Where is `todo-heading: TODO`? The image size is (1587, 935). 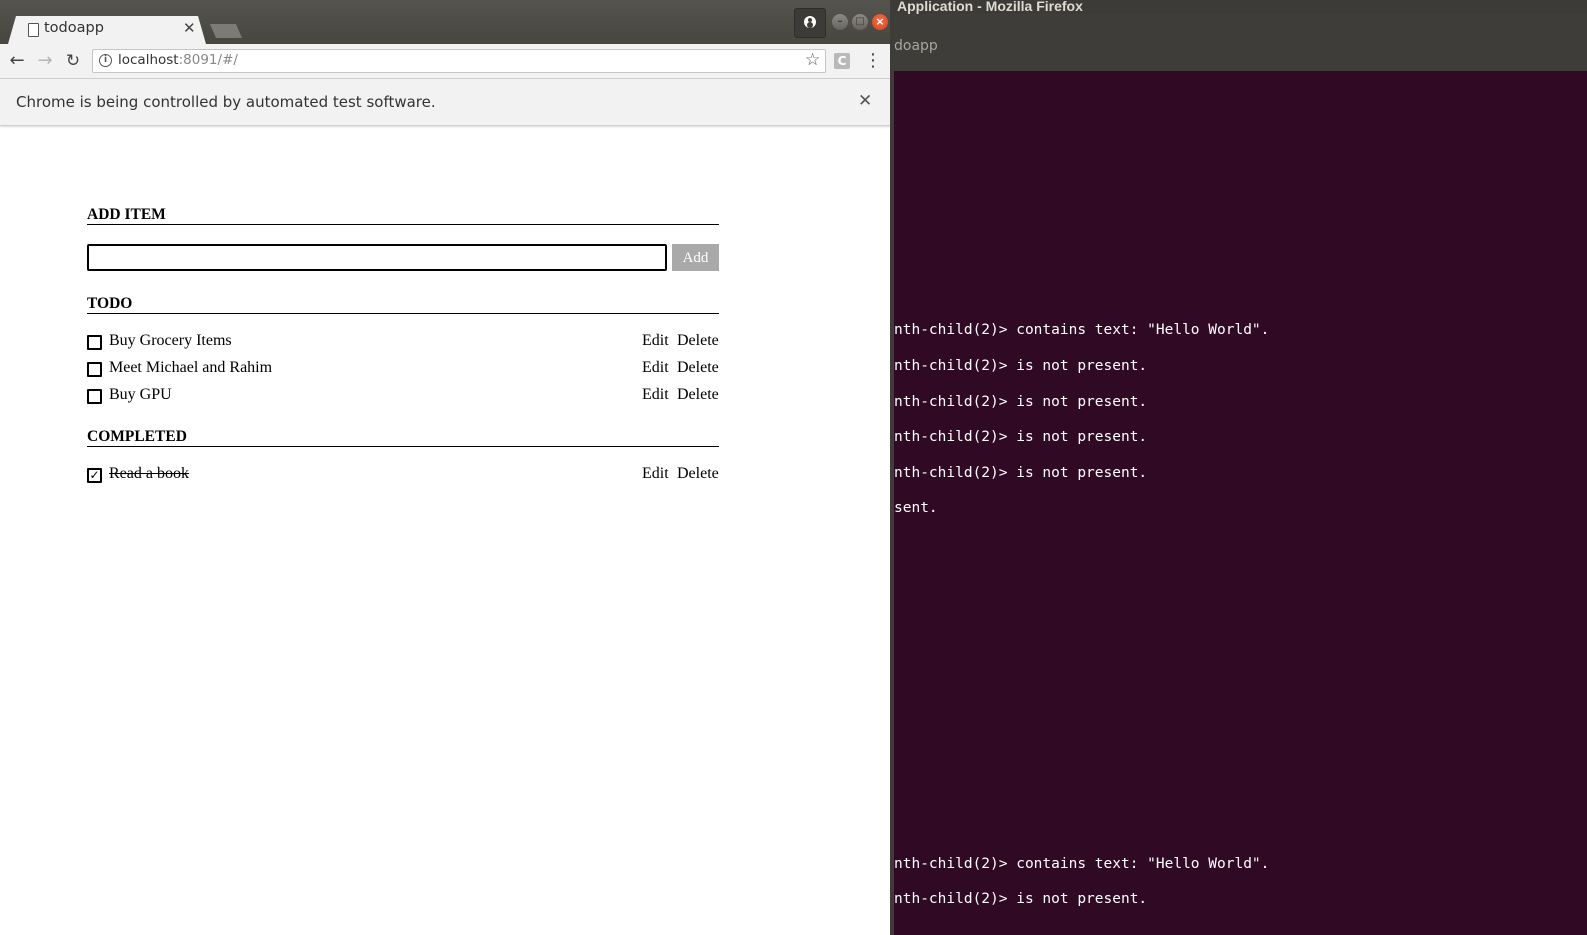
todo-heading: TODO is located at coordinates (403, 302).